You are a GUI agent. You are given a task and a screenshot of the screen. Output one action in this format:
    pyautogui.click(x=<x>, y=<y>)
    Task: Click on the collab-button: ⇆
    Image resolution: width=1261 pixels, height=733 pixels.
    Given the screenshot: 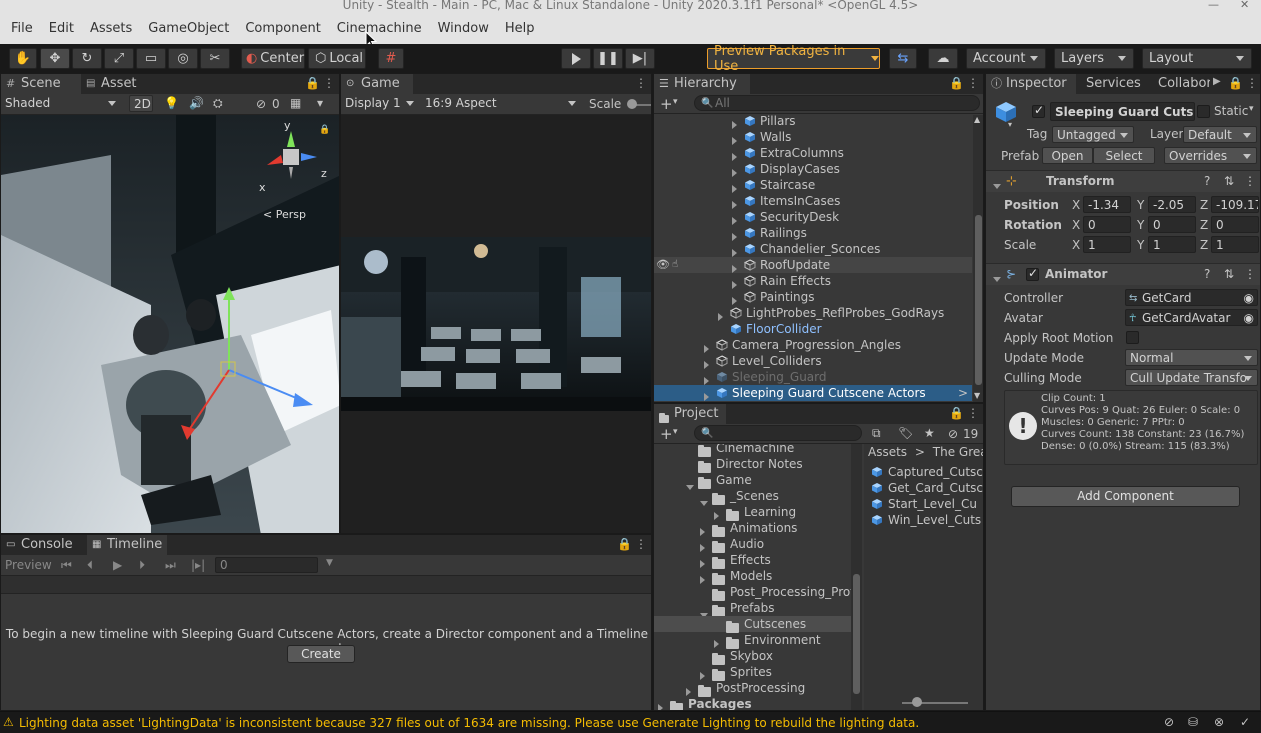 What is the action you would take?
    pyautogui.click(x=903, y=58)
    